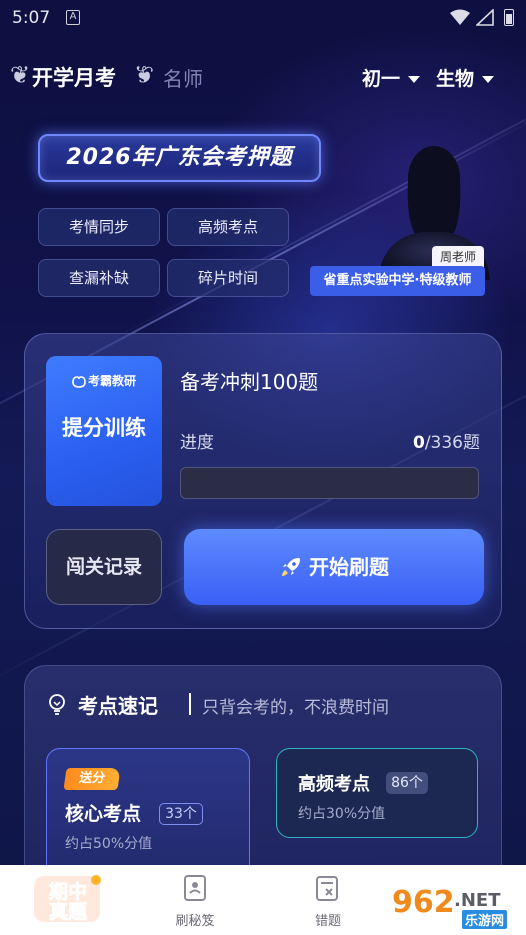  I want to click on midterm-exam-logo: 期中 真题, so click(68, 899).